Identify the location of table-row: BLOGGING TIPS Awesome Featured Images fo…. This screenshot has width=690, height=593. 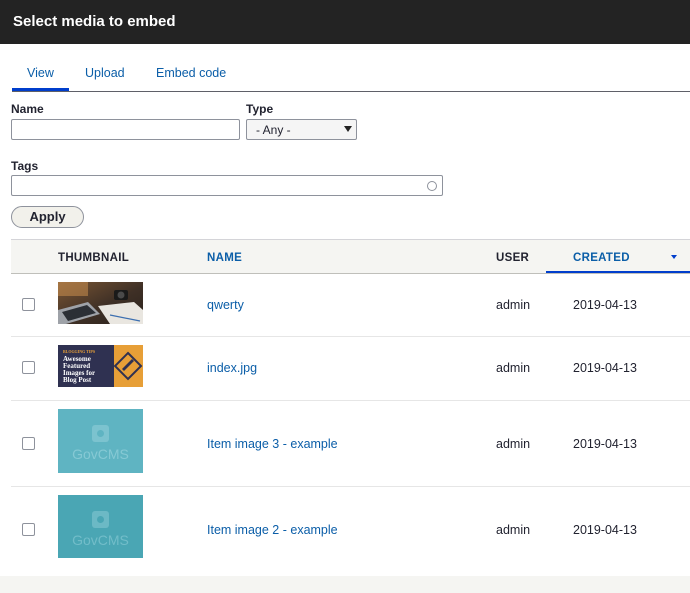
(350, 369).